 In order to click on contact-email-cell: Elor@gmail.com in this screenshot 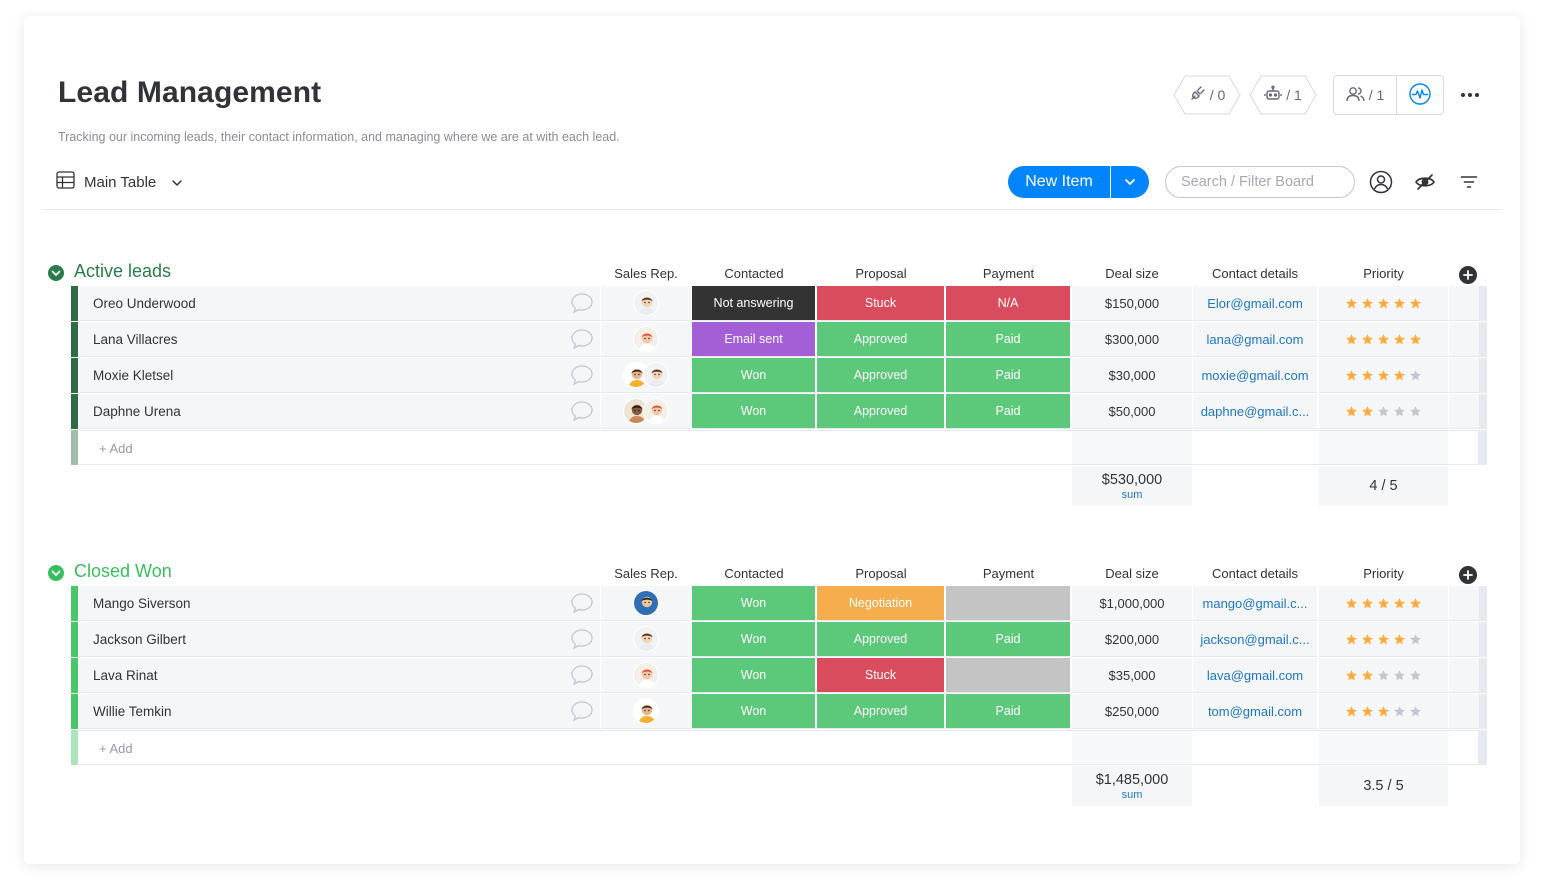, I will do `click(1255, 303)`.